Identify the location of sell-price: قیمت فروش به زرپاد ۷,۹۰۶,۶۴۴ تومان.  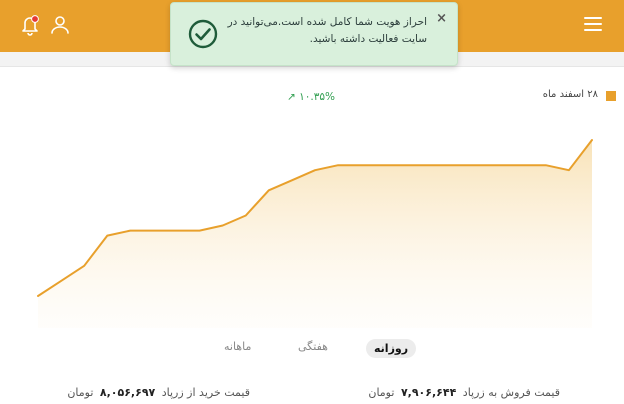
(464, 392).